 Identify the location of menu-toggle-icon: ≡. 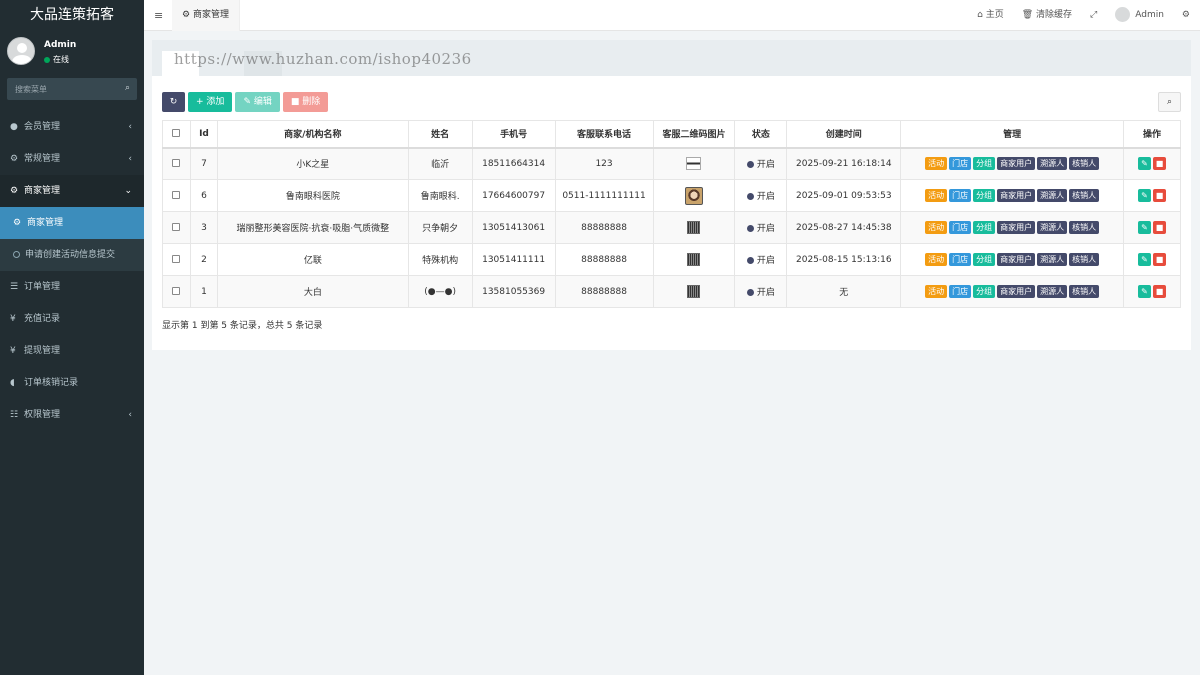
(158, 15).